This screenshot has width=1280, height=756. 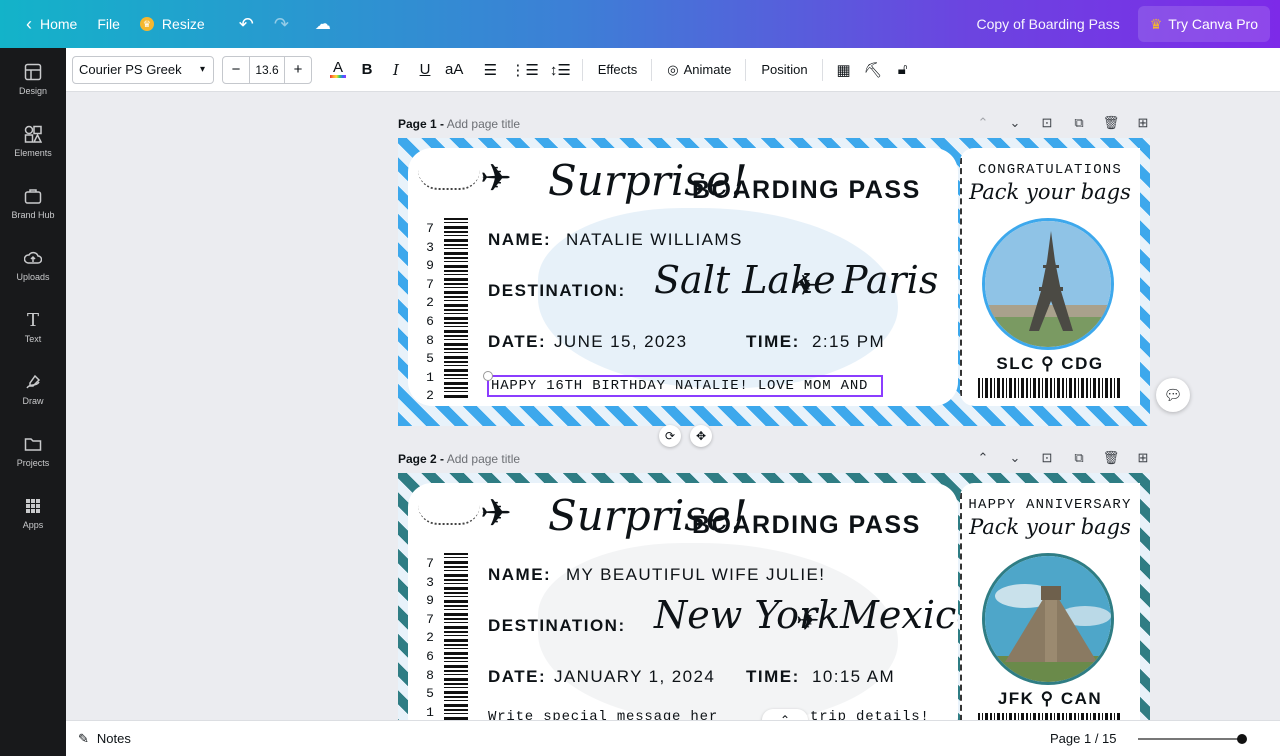 I want to click on pyramid-photo, so click(x=1048, y=619).